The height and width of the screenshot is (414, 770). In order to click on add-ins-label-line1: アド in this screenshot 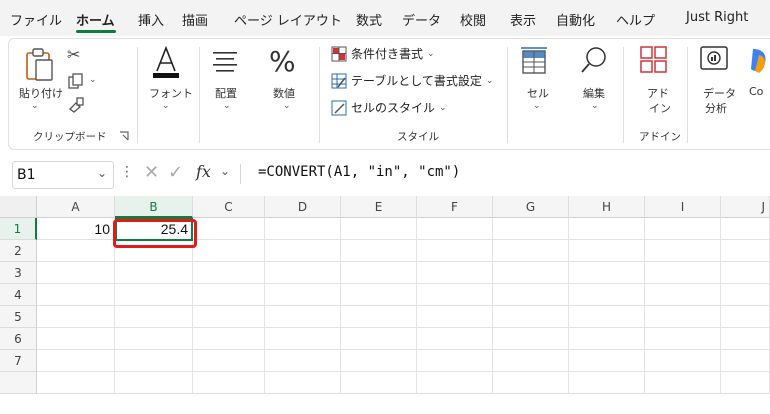, I will do `click(658, 93)`.